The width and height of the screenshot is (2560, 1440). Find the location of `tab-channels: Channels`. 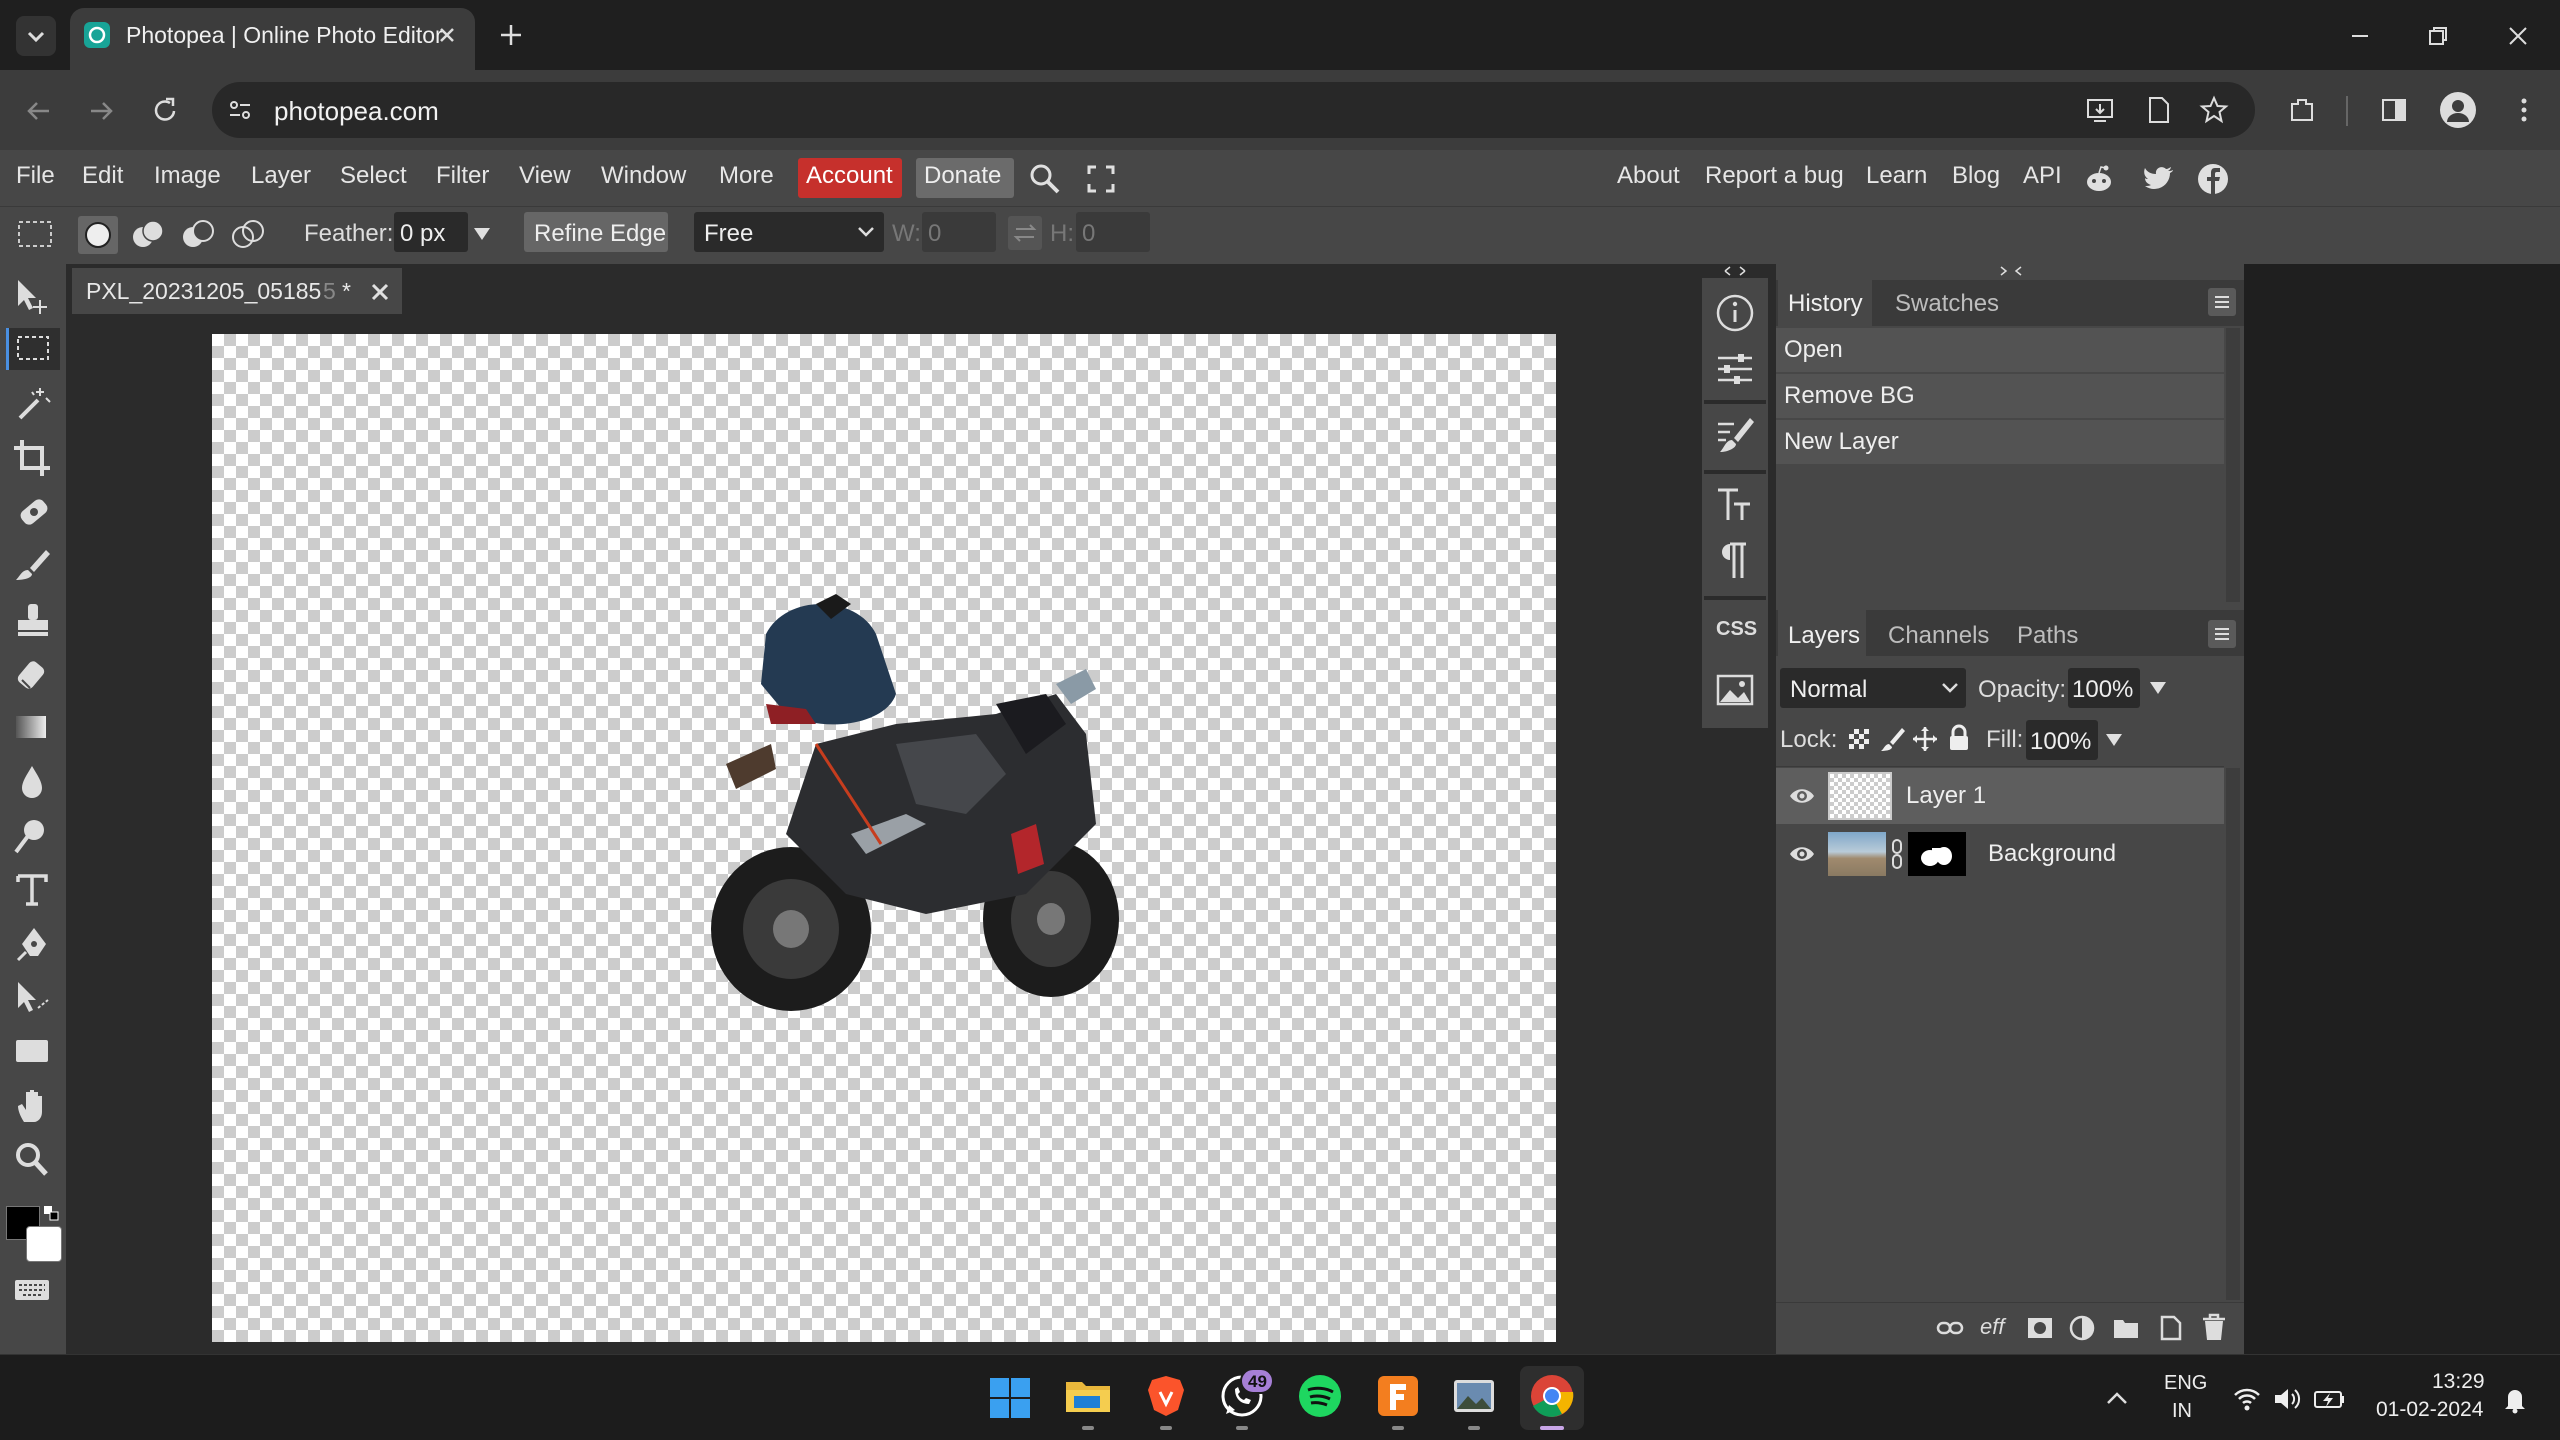

tab-channels: Channels is located at coordinates (1938, 636).